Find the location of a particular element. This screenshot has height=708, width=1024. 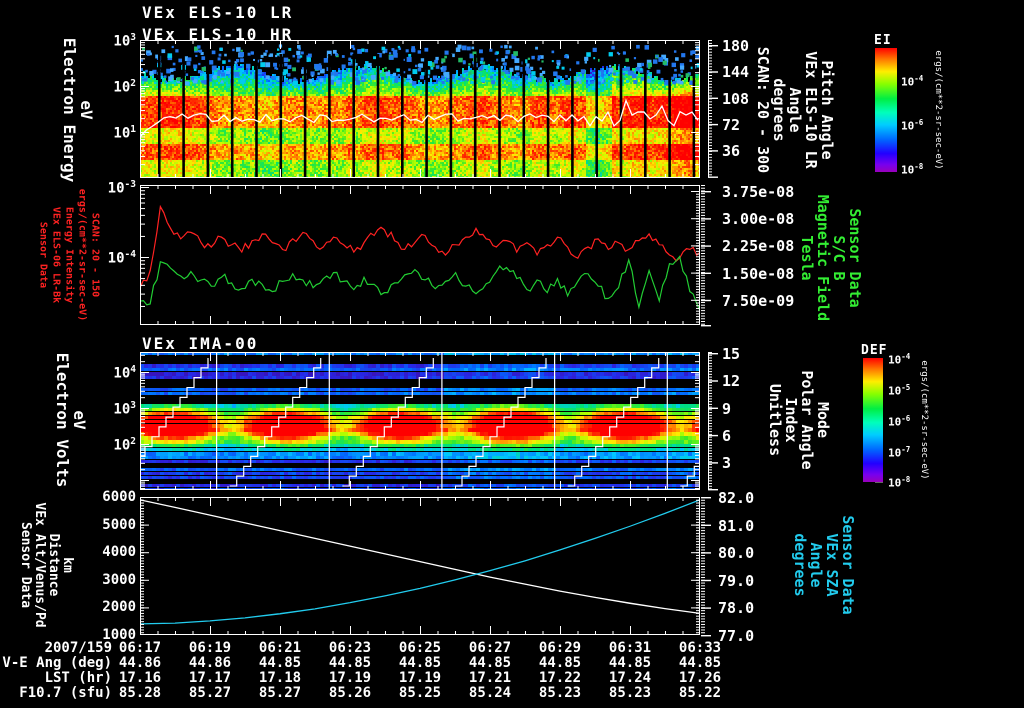

time-tick-label: 06:21 is located at coordinates (280, 648).